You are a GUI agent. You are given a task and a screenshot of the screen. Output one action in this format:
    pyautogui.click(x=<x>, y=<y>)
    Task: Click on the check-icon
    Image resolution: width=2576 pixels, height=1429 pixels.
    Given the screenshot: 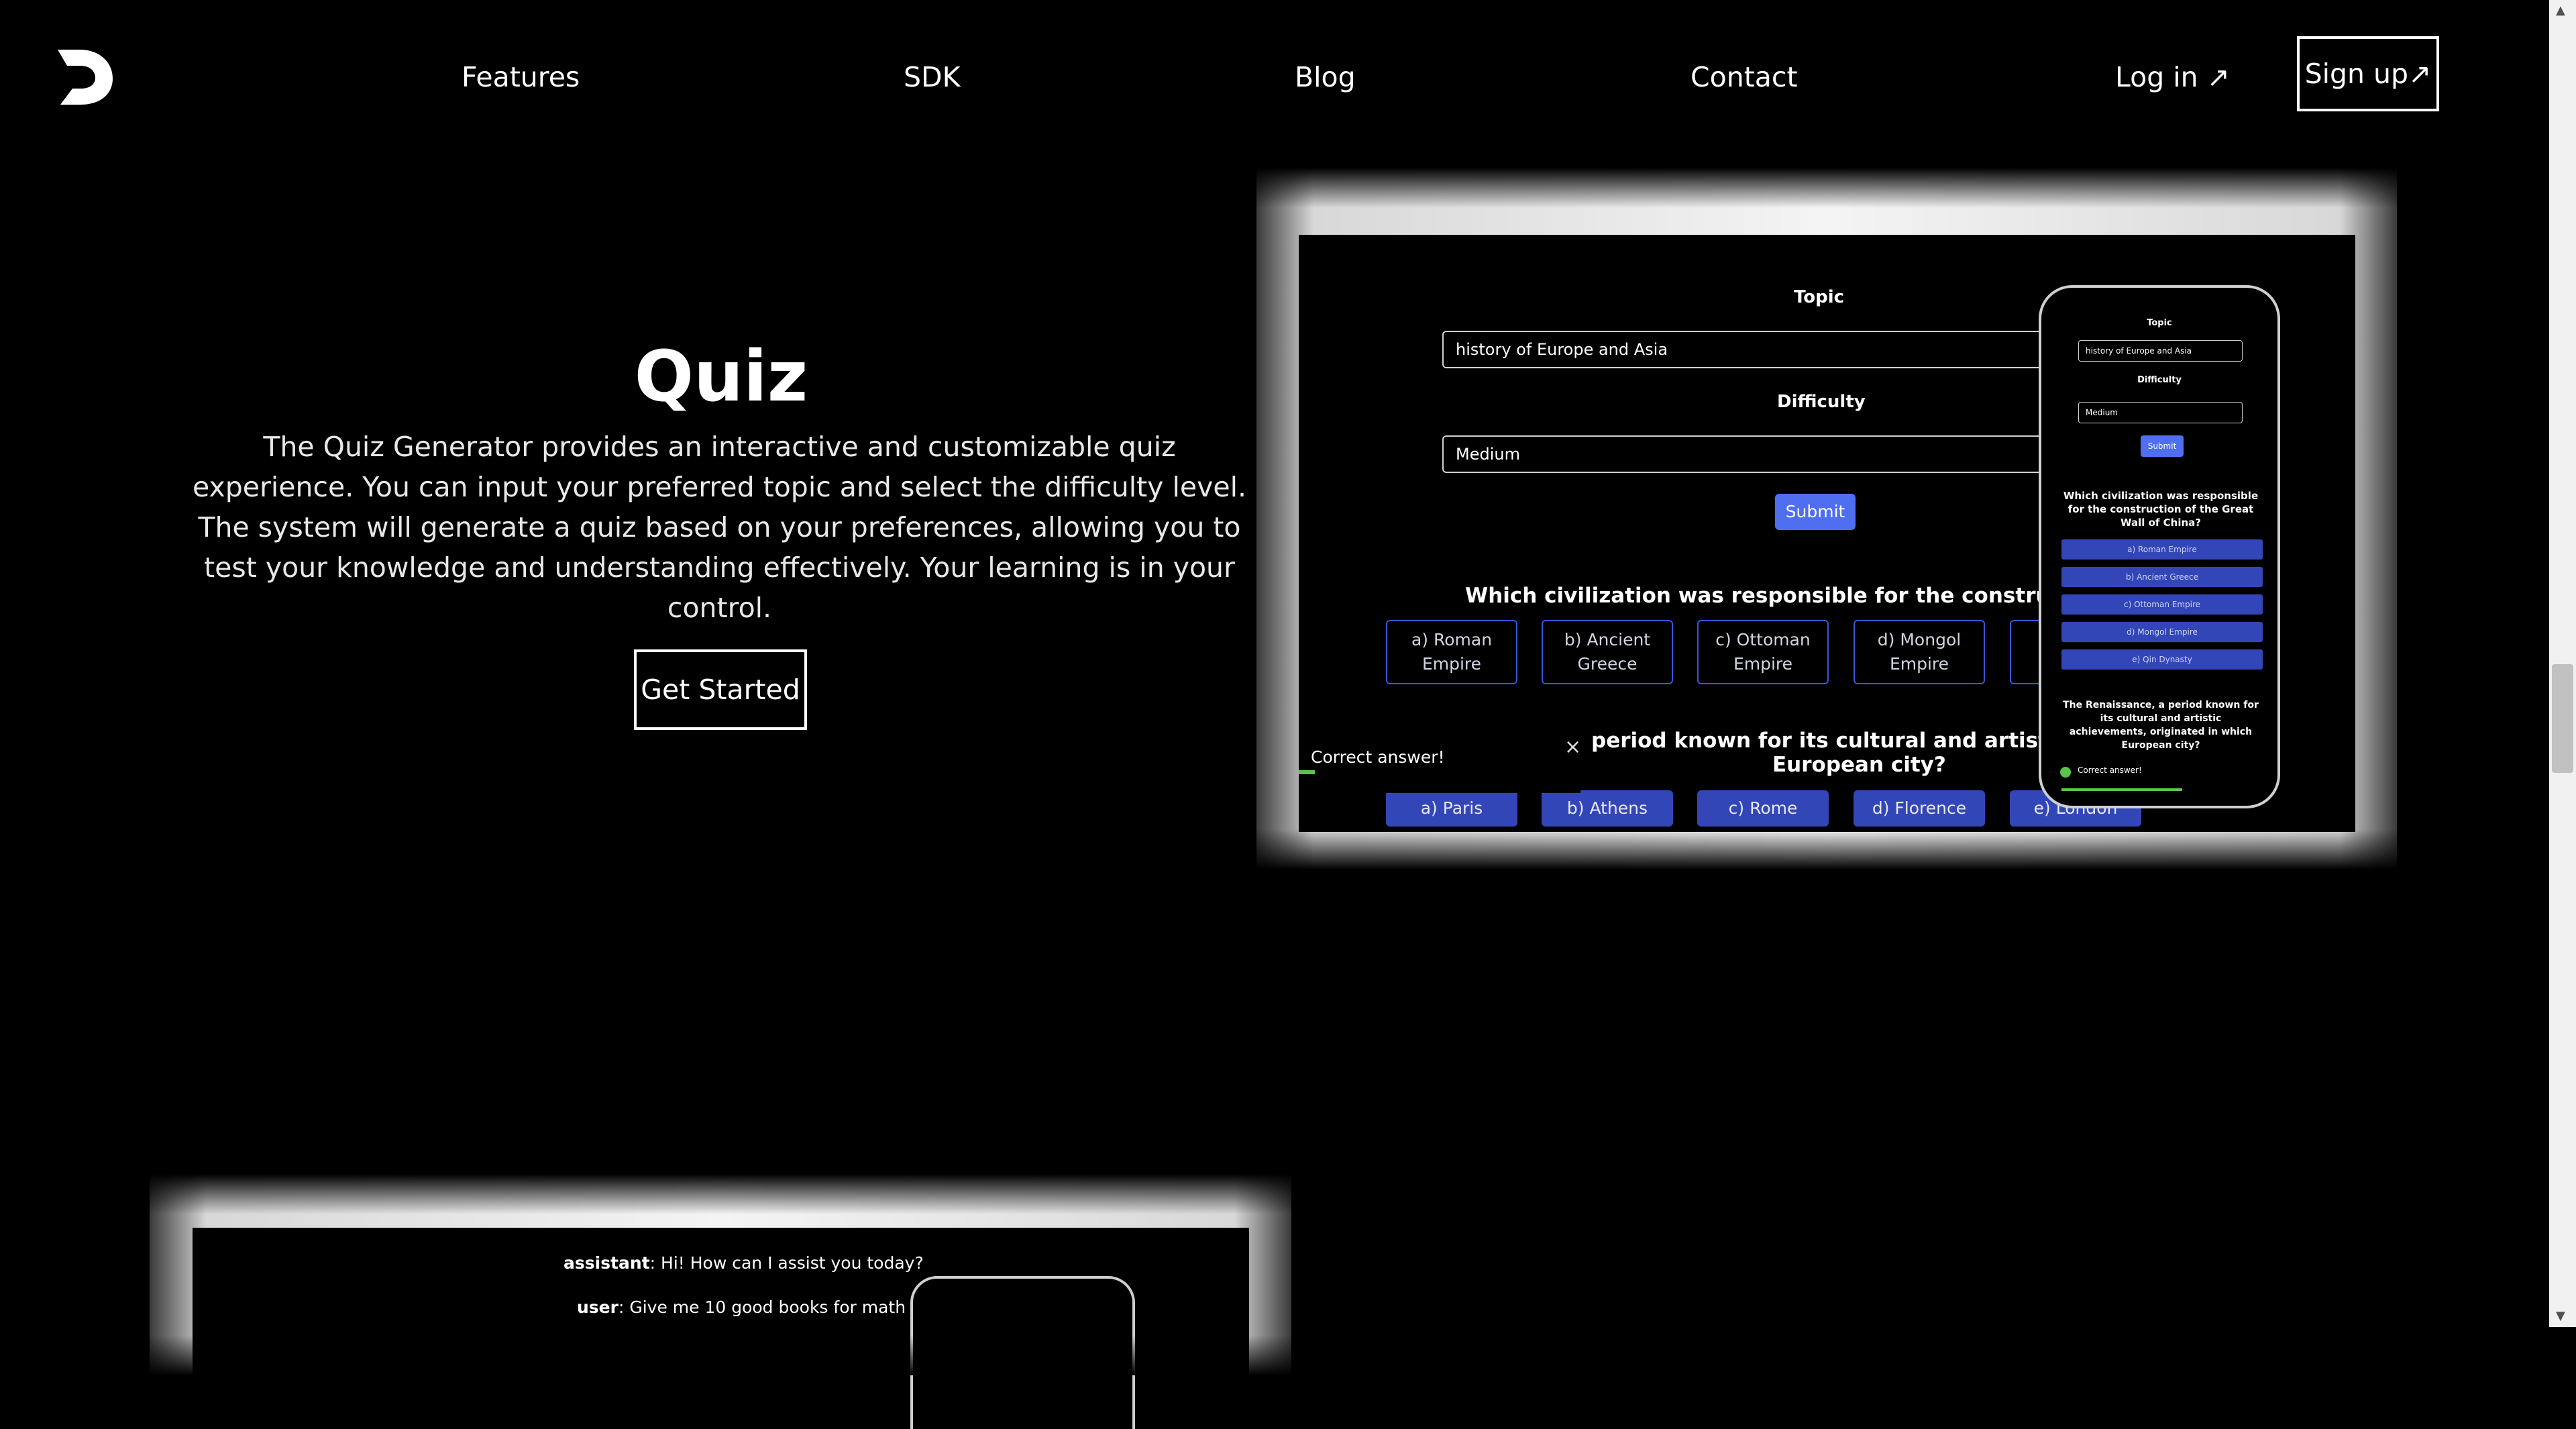 What is the action you would take?
    pyautogui.click(x=2065, y=772)
    